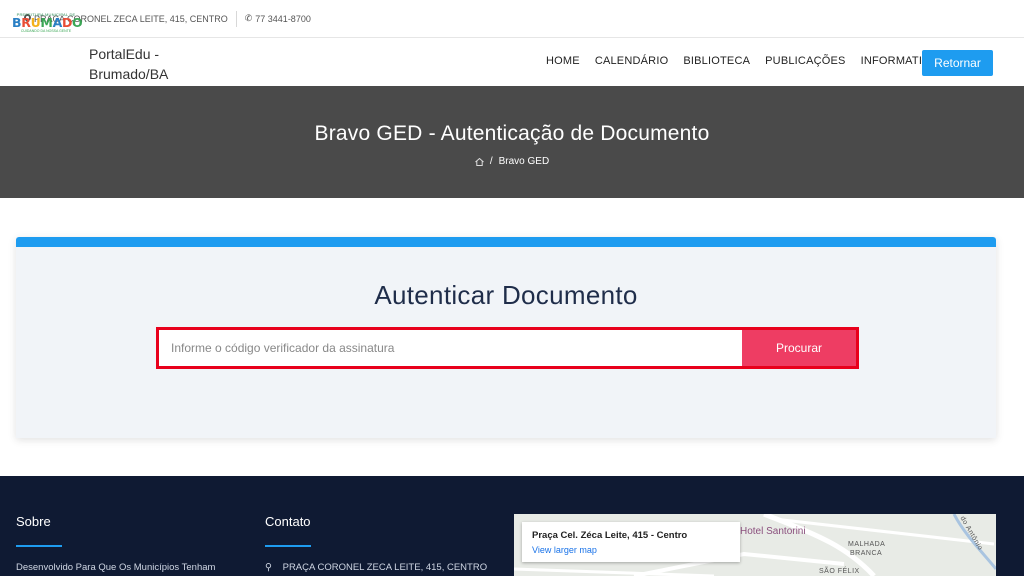  I want to click on footer-contact-item: ⚲ PRAÇA CORONEL ZECA LEITE, 415, CENTRO, so click(376, 567).